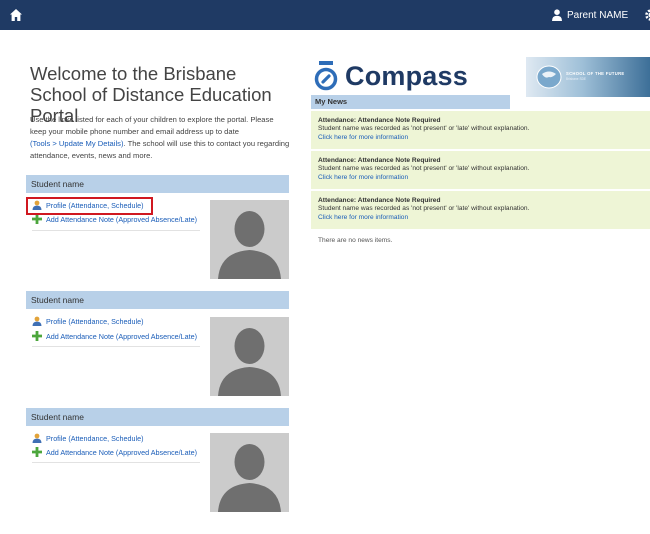  I want to click on user-icon, so click(557, 15).